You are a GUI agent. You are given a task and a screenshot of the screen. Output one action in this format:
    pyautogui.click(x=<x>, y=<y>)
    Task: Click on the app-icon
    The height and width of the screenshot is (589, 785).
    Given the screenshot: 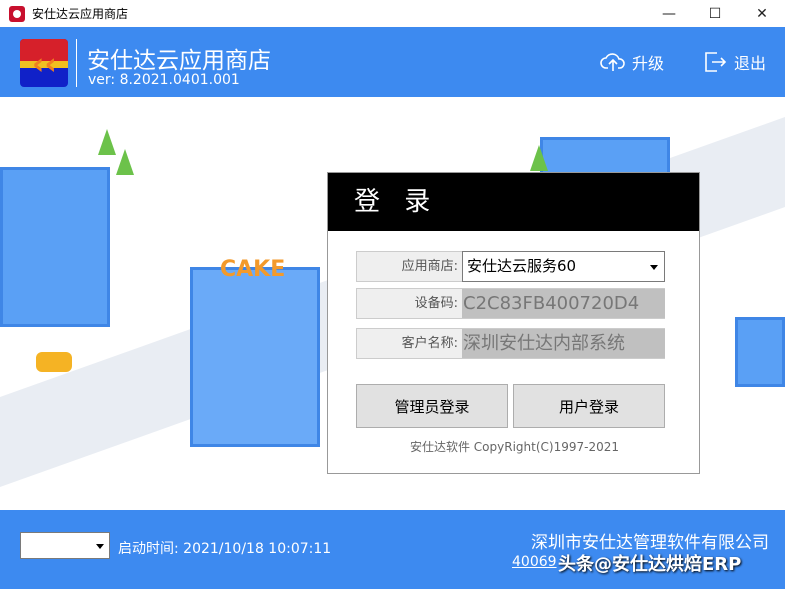 What is the action you would take?
    pyautogui.click(x=17, y=13)
    